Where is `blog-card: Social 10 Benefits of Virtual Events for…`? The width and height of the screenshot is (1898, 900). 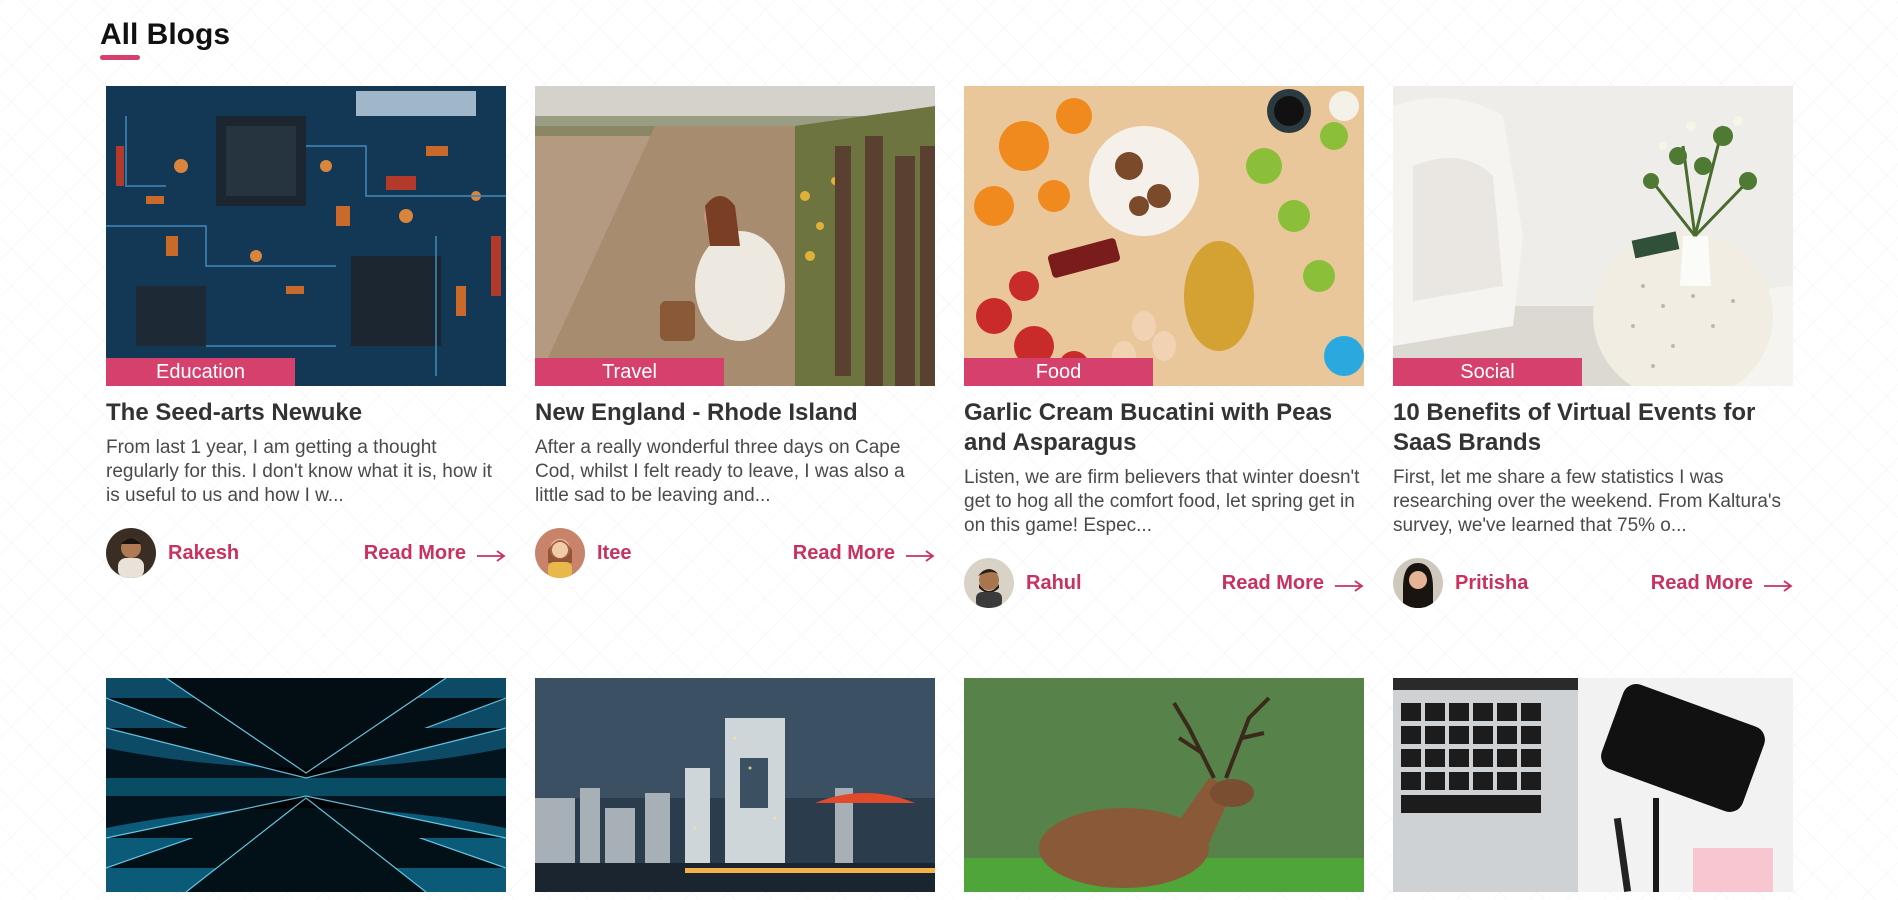 blog-card: Social 10 Benefits of Virtual Events for… is located at coordinates (1593, 347).